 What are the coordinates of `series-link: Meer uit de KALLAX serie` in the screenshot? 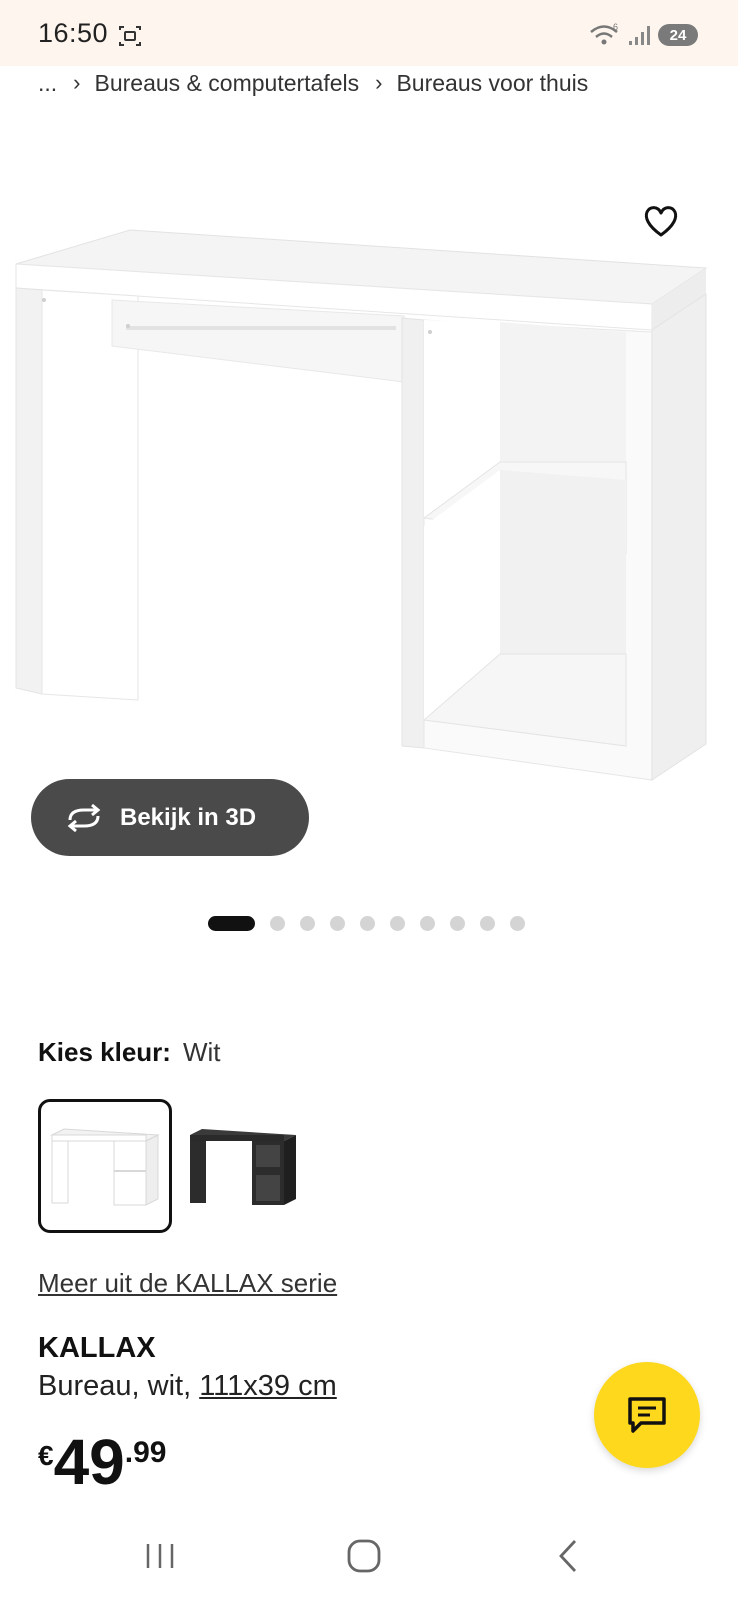 It's located at (187, 1283).